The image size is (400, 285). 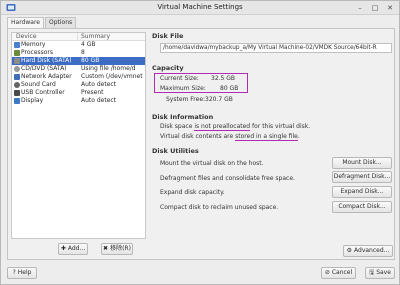 I want to click on device-name: Network Adapter, so click(x=46, y=76).